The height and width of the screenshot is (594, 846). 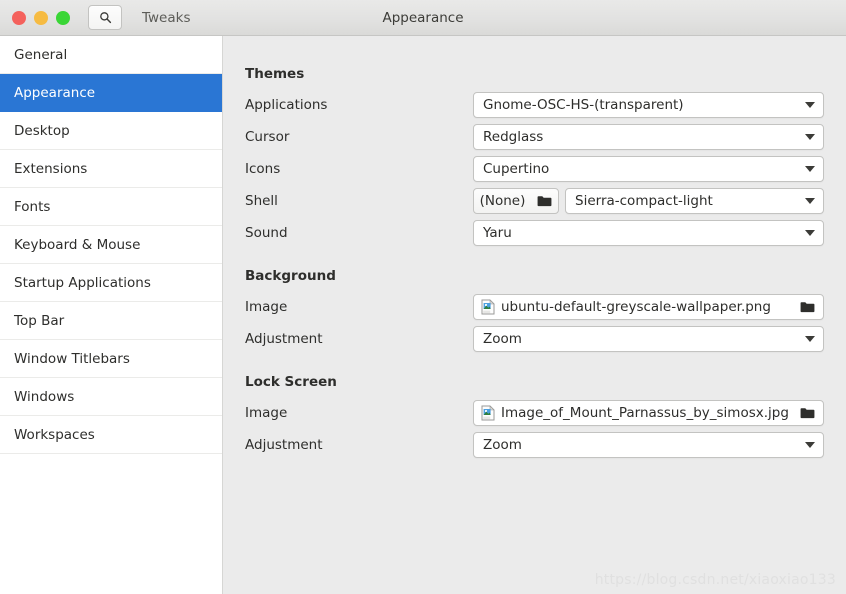 I want to click on icons-theme-select: Cupertino, so click(x=648, y=169).